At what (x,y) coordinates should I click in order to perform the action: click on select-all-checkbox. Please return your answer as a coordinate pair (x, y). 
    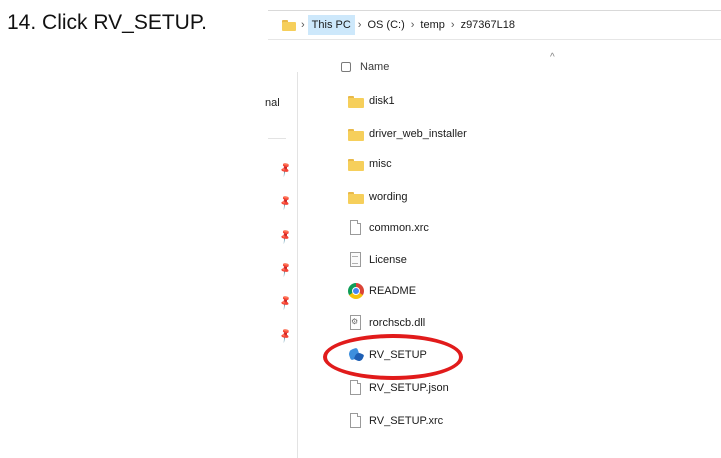
    Looking at the image, I should click on (346, 67).